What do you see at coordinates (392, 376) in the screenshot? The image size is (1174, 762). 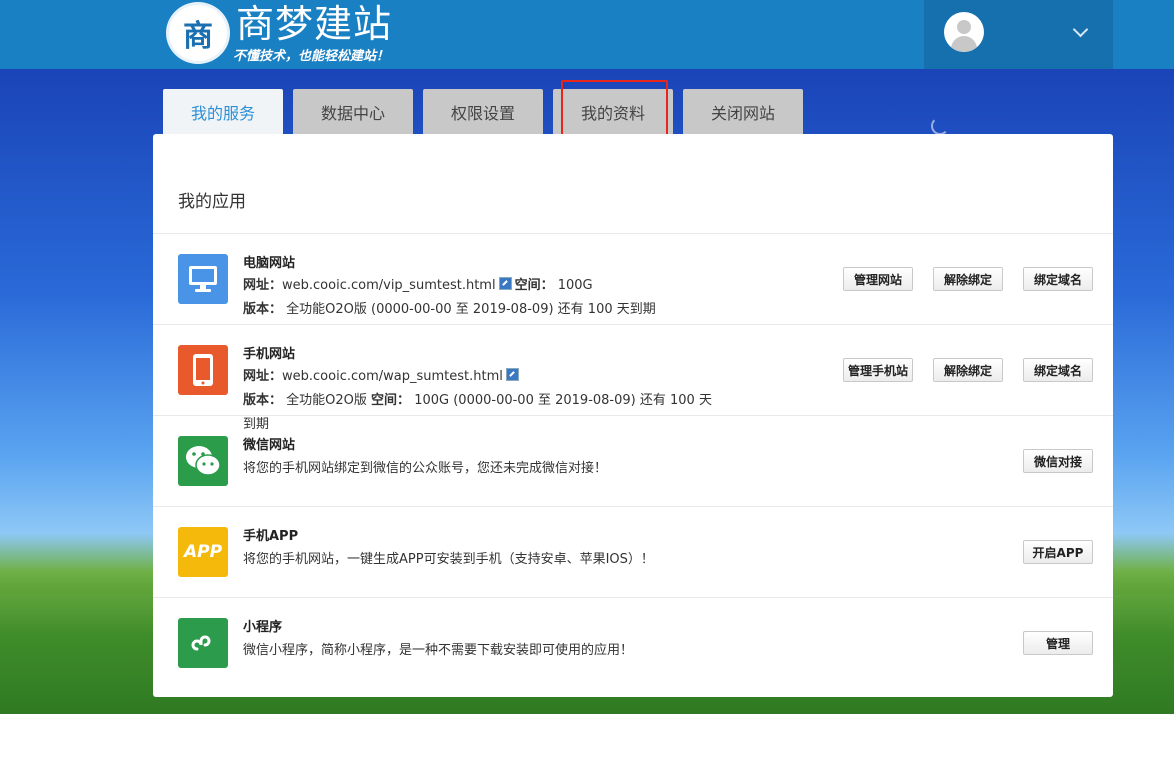 I see `site-url-link: web.cooic.com/wap_sumtest.html` at bounding box center [392, 376].